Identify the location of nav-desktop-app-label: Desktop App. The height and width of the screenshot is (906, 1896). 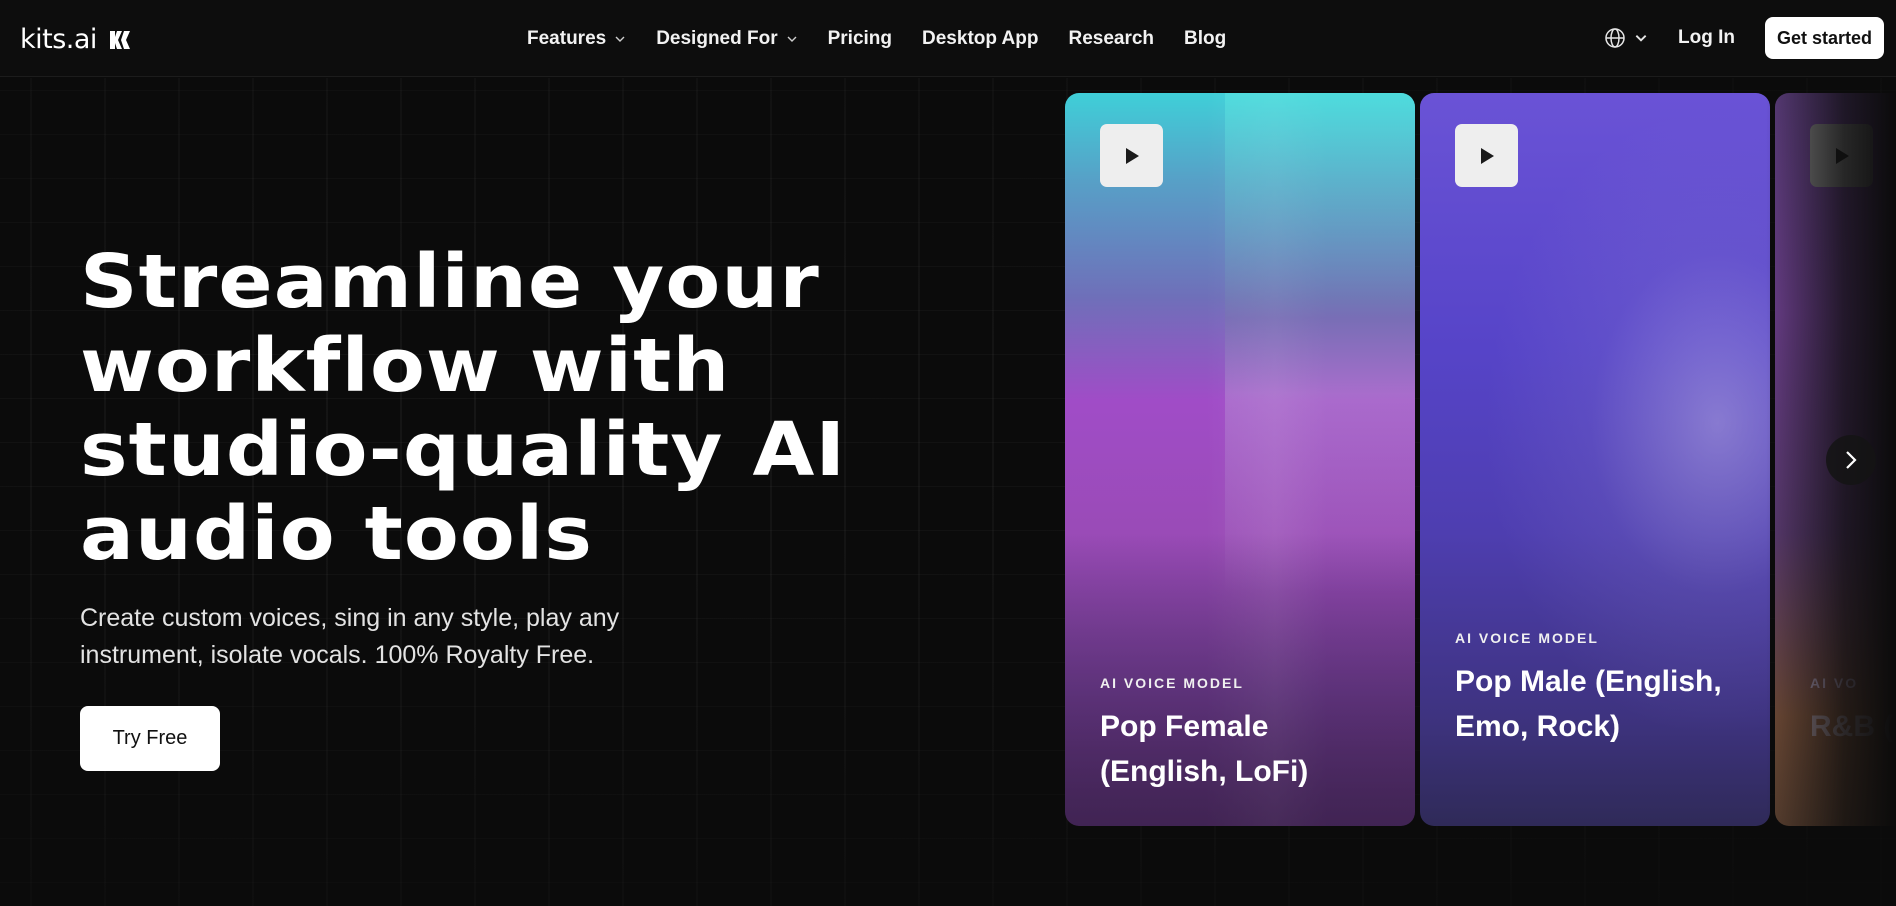
(980, 38).